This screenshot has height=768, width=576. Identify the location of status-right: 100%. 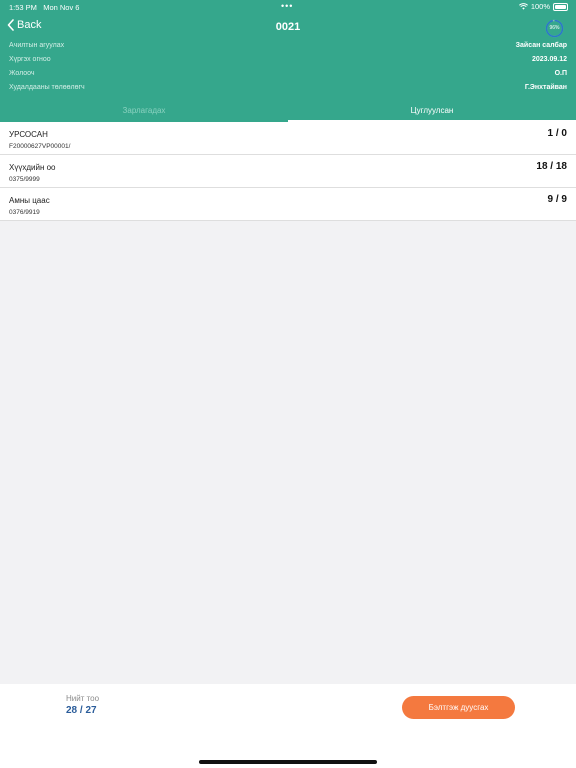
(543, 6).